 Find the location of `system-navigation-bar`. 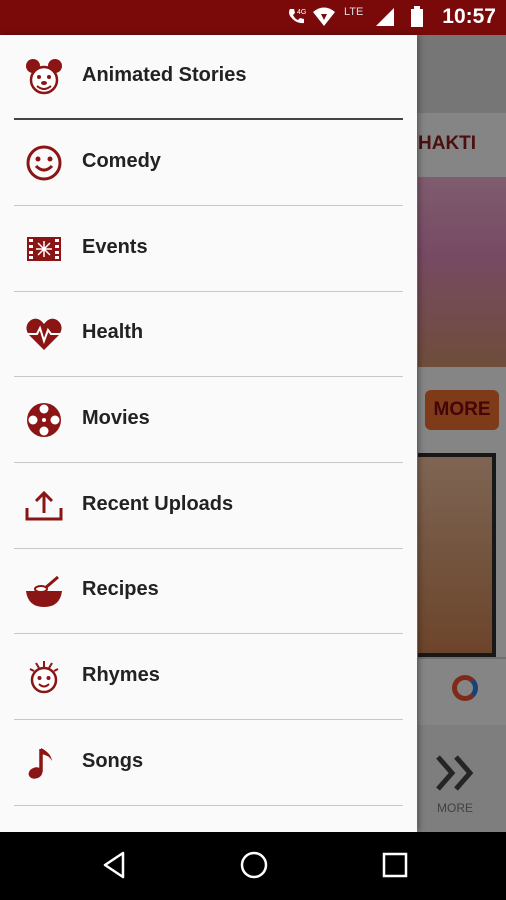

system-navigation-bar is located at coordinates (253, 866).